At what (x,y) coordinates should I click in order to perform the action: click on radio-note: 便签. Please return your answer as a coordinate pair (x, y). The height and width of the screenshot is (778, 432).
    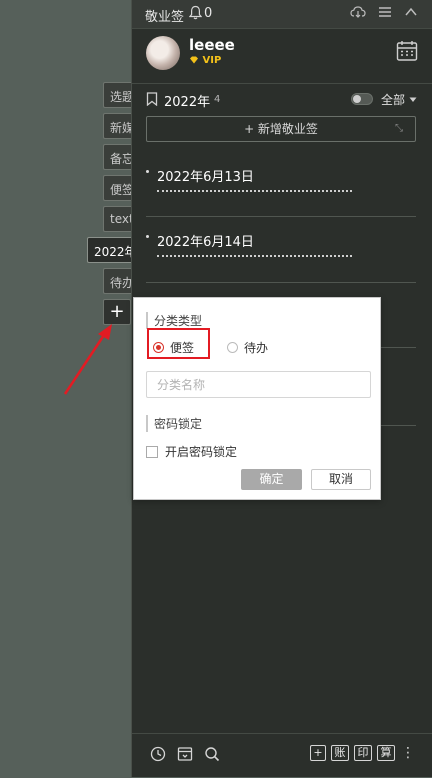
    Looking at the image, I should click on (173, 347).